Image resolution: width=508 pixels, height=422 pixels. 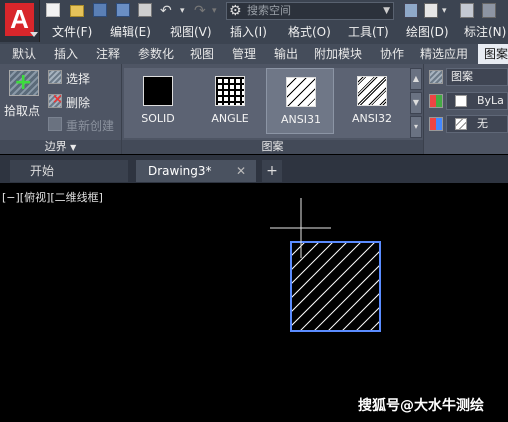 What do you see at coordinates (202, 54) in the screenshot?
I see `tab-view: 视图` at bounding box center [202, 54].